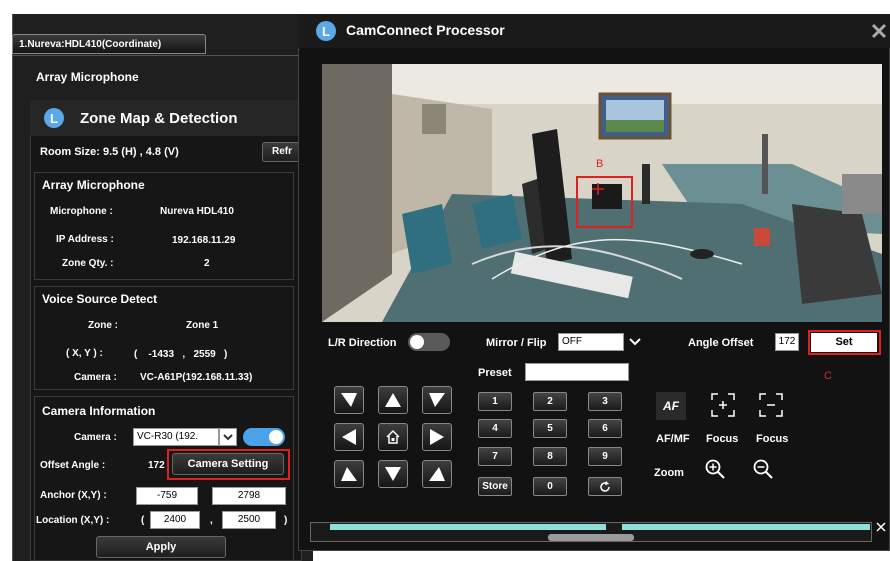 The height and width of the screenshot is (561, 890). What do you see at coordinates (669, 473) in the screenshot?
I see `zoom-label: Zoom` at bounding box center [669, 473].